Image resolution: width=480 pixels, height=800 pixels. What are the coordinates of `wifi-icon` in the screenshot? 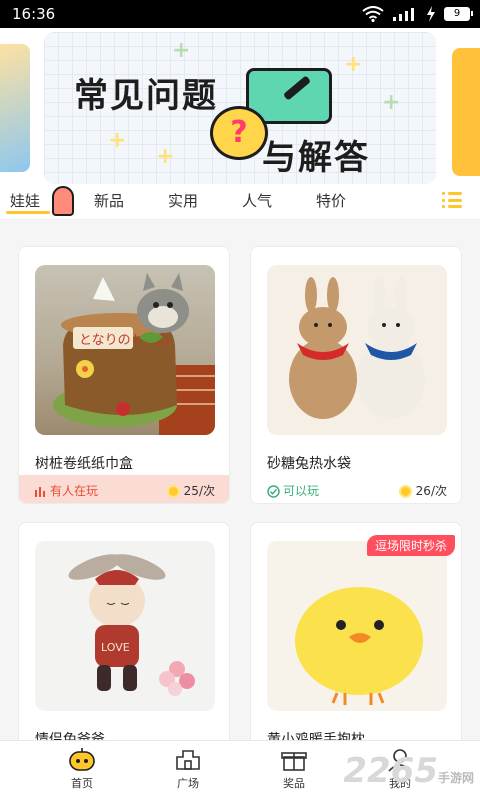 It's located at (373, 14).